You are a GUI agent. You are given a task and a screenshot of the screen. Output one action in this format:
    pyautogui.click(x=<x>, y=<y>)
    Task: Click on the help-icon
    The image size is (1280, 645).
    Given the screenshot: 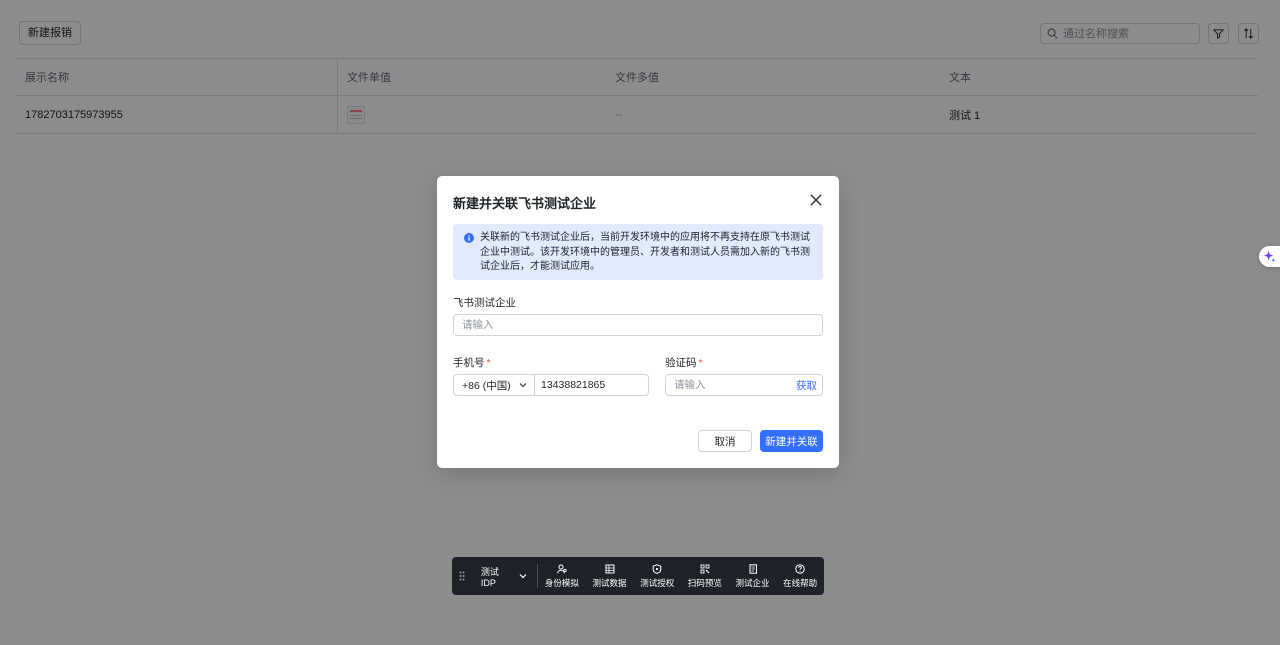 What is the action you would take?
    pyautogui.click(x=800, y=568)
    